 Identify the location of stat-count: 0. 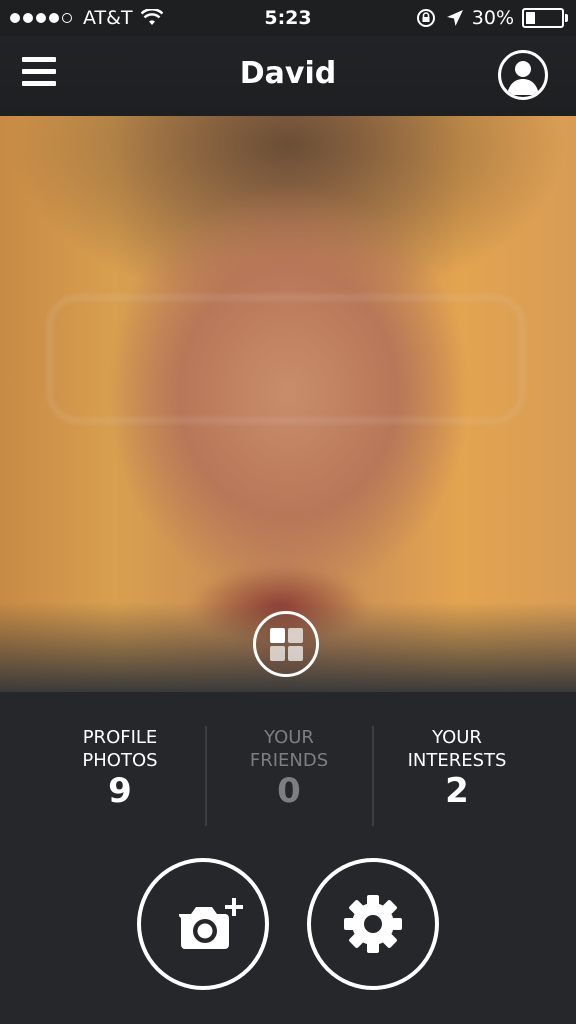
(289, 791).